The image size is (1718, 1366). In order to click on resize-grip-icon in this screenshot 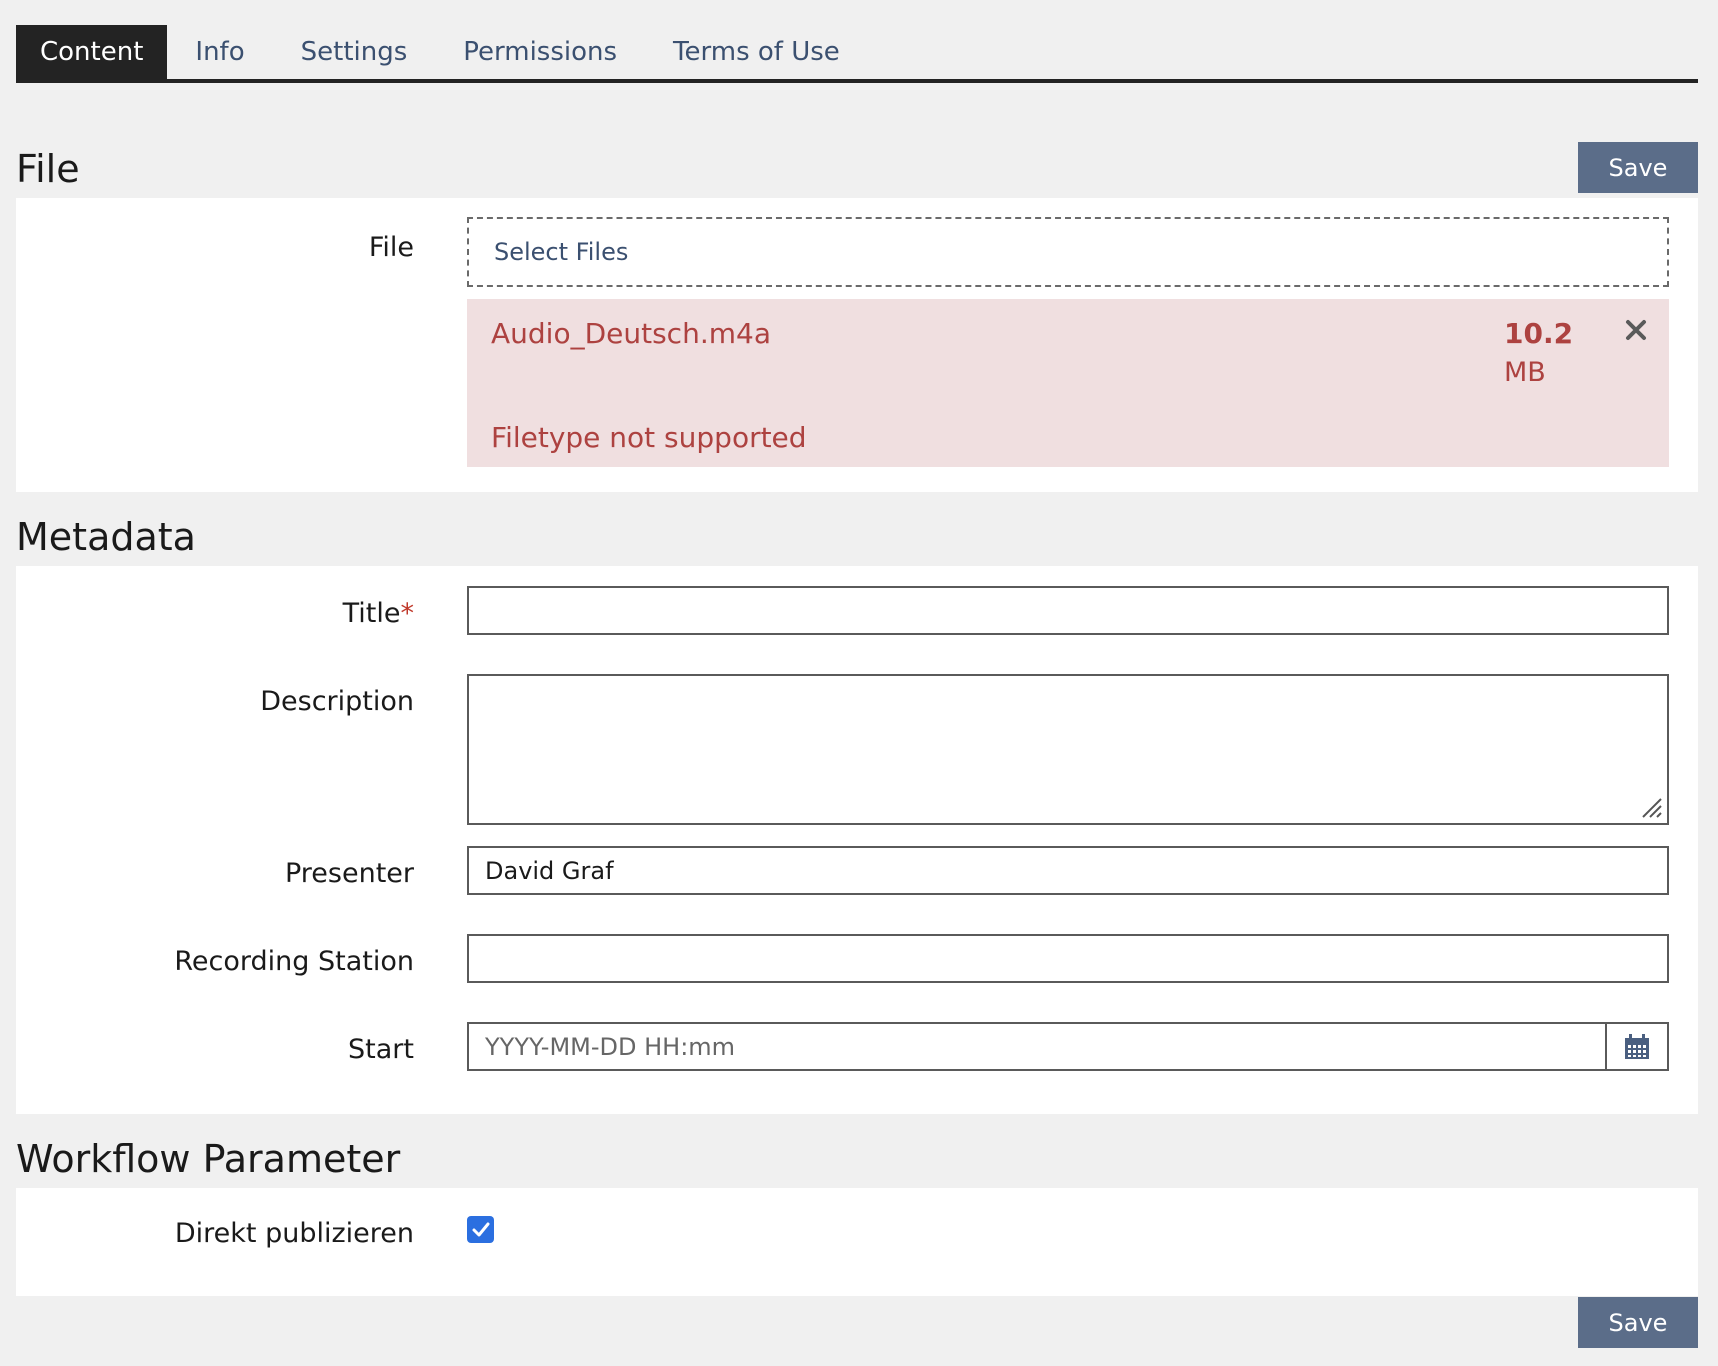, I will do `click(1650, 806)`.